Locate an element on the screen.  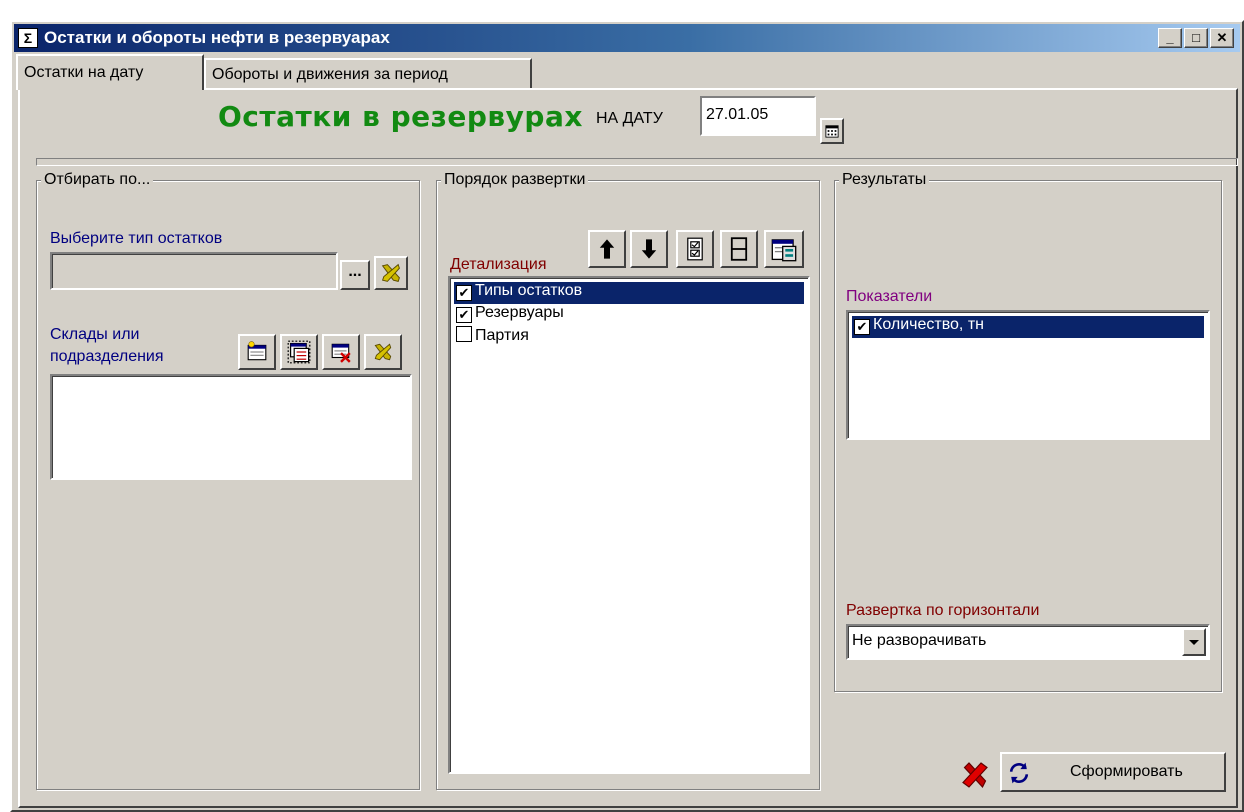
horizontal-select: Не разворачивать is located at coordinates (1028, 642).